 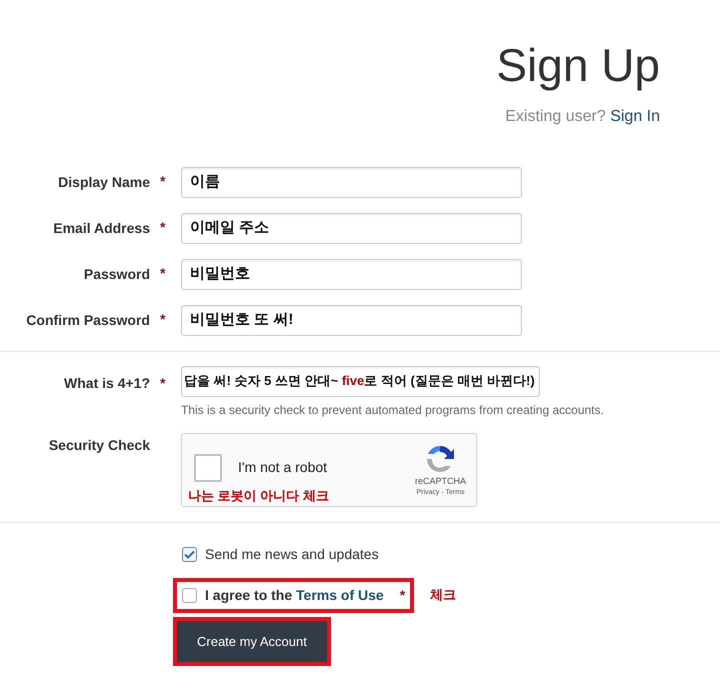 I want to click on sign-in-link: Sign In, so click(x=635, y=116).